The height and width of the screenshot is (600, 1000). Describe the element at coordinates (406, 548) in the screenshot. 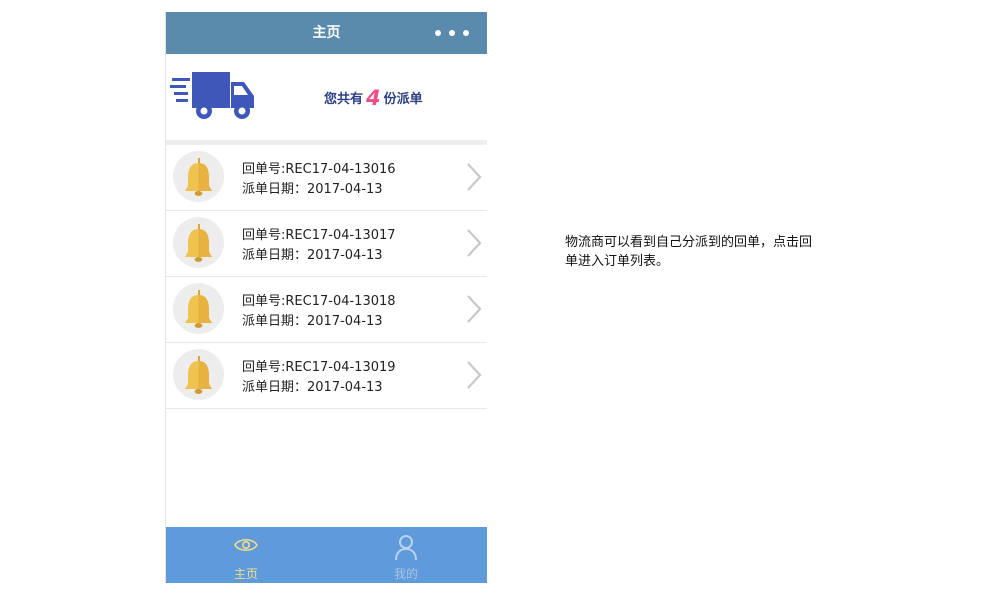

I see `user-icon` at that location.